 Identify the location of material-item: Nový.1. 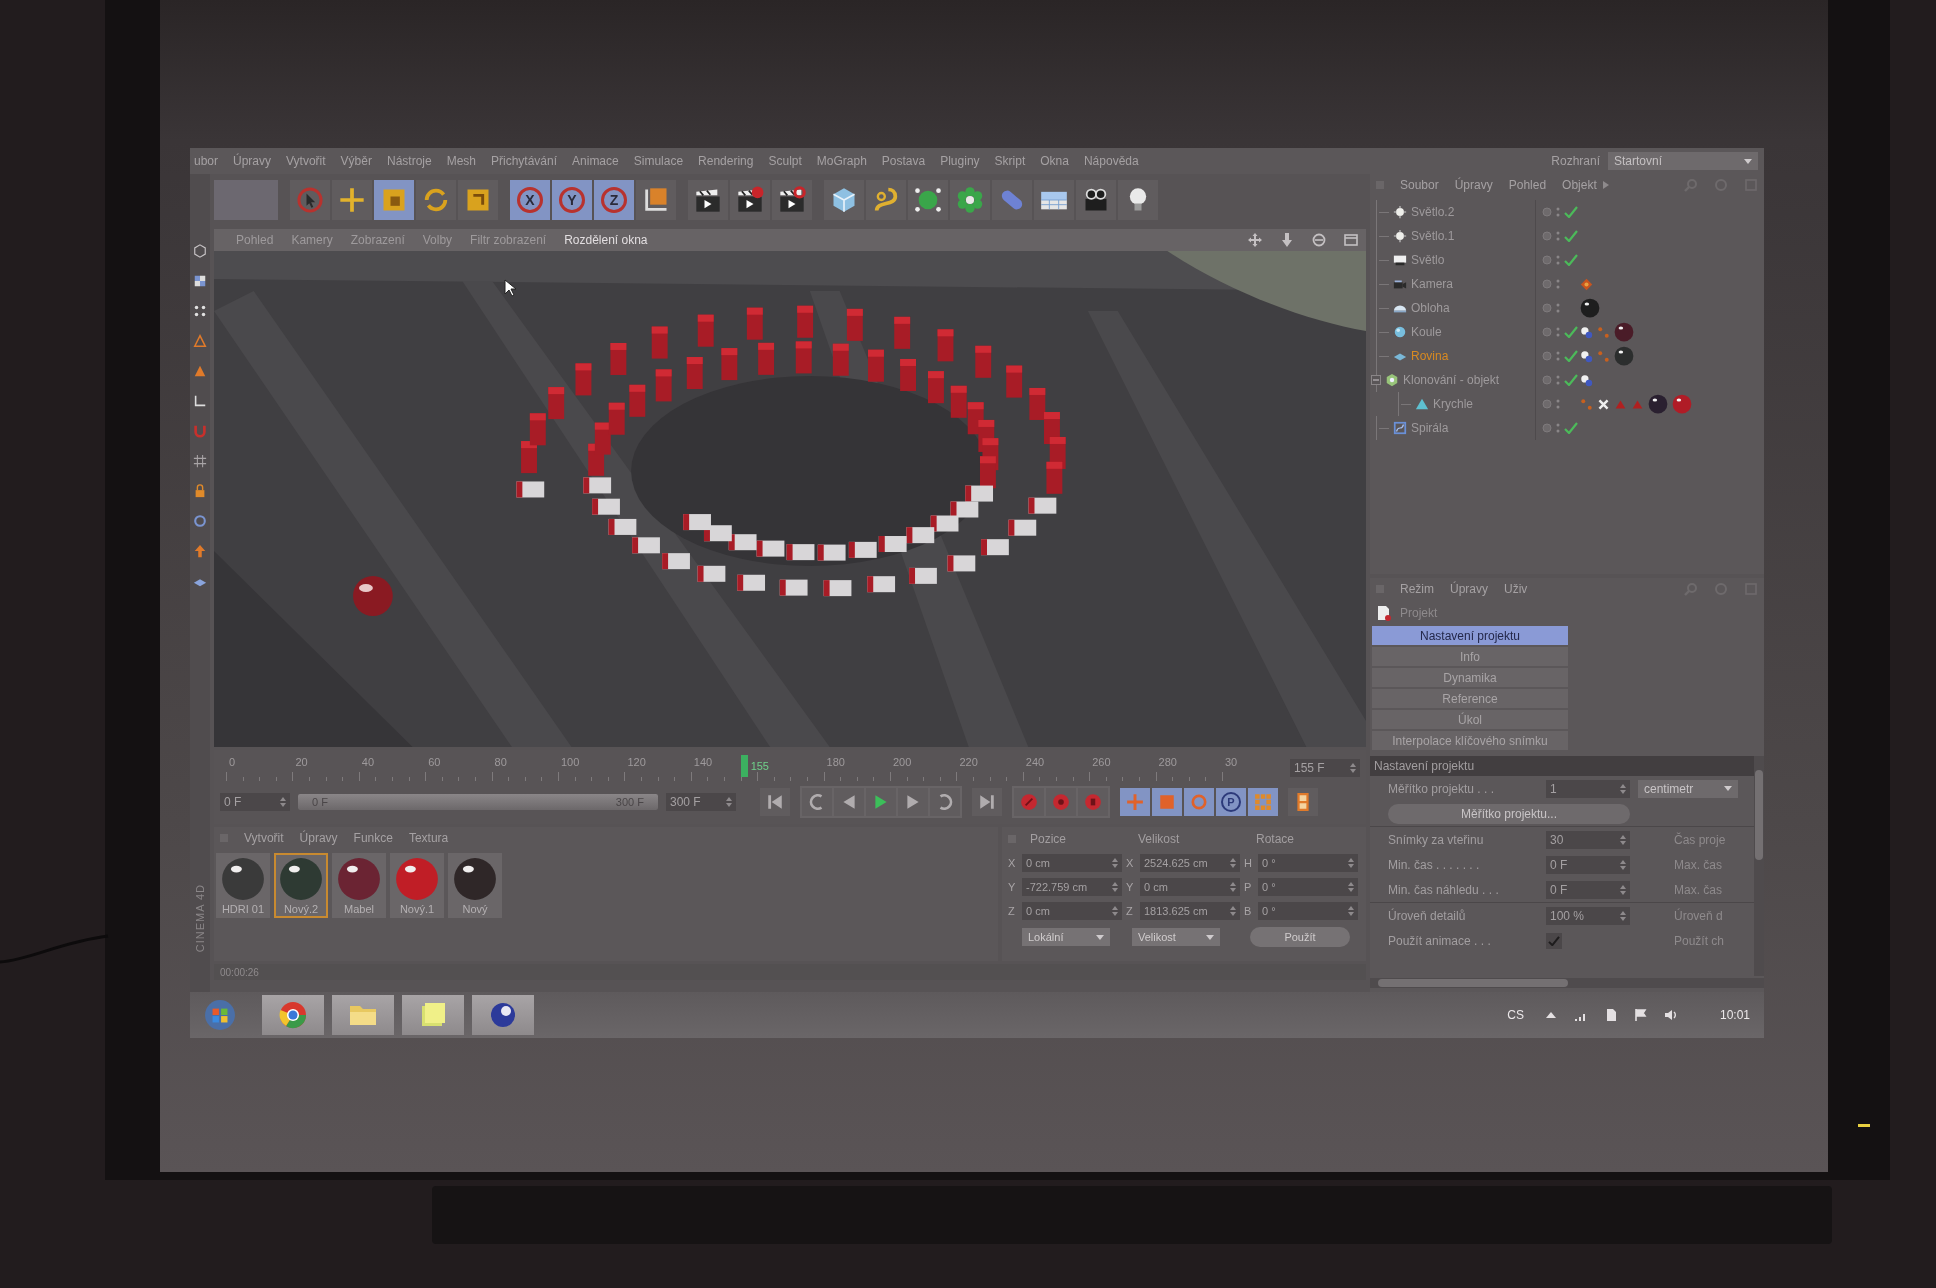
(417, 885).